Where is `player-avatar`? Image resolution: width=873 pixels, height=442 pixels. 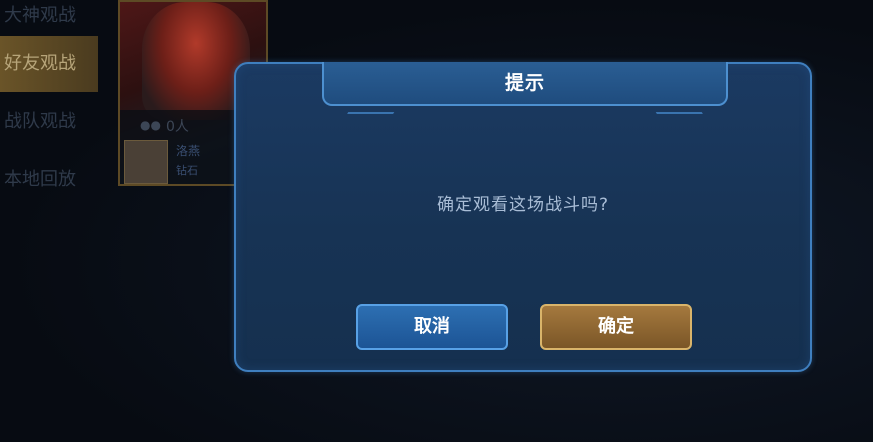
player-avatar is located at coordinates (146, 162).